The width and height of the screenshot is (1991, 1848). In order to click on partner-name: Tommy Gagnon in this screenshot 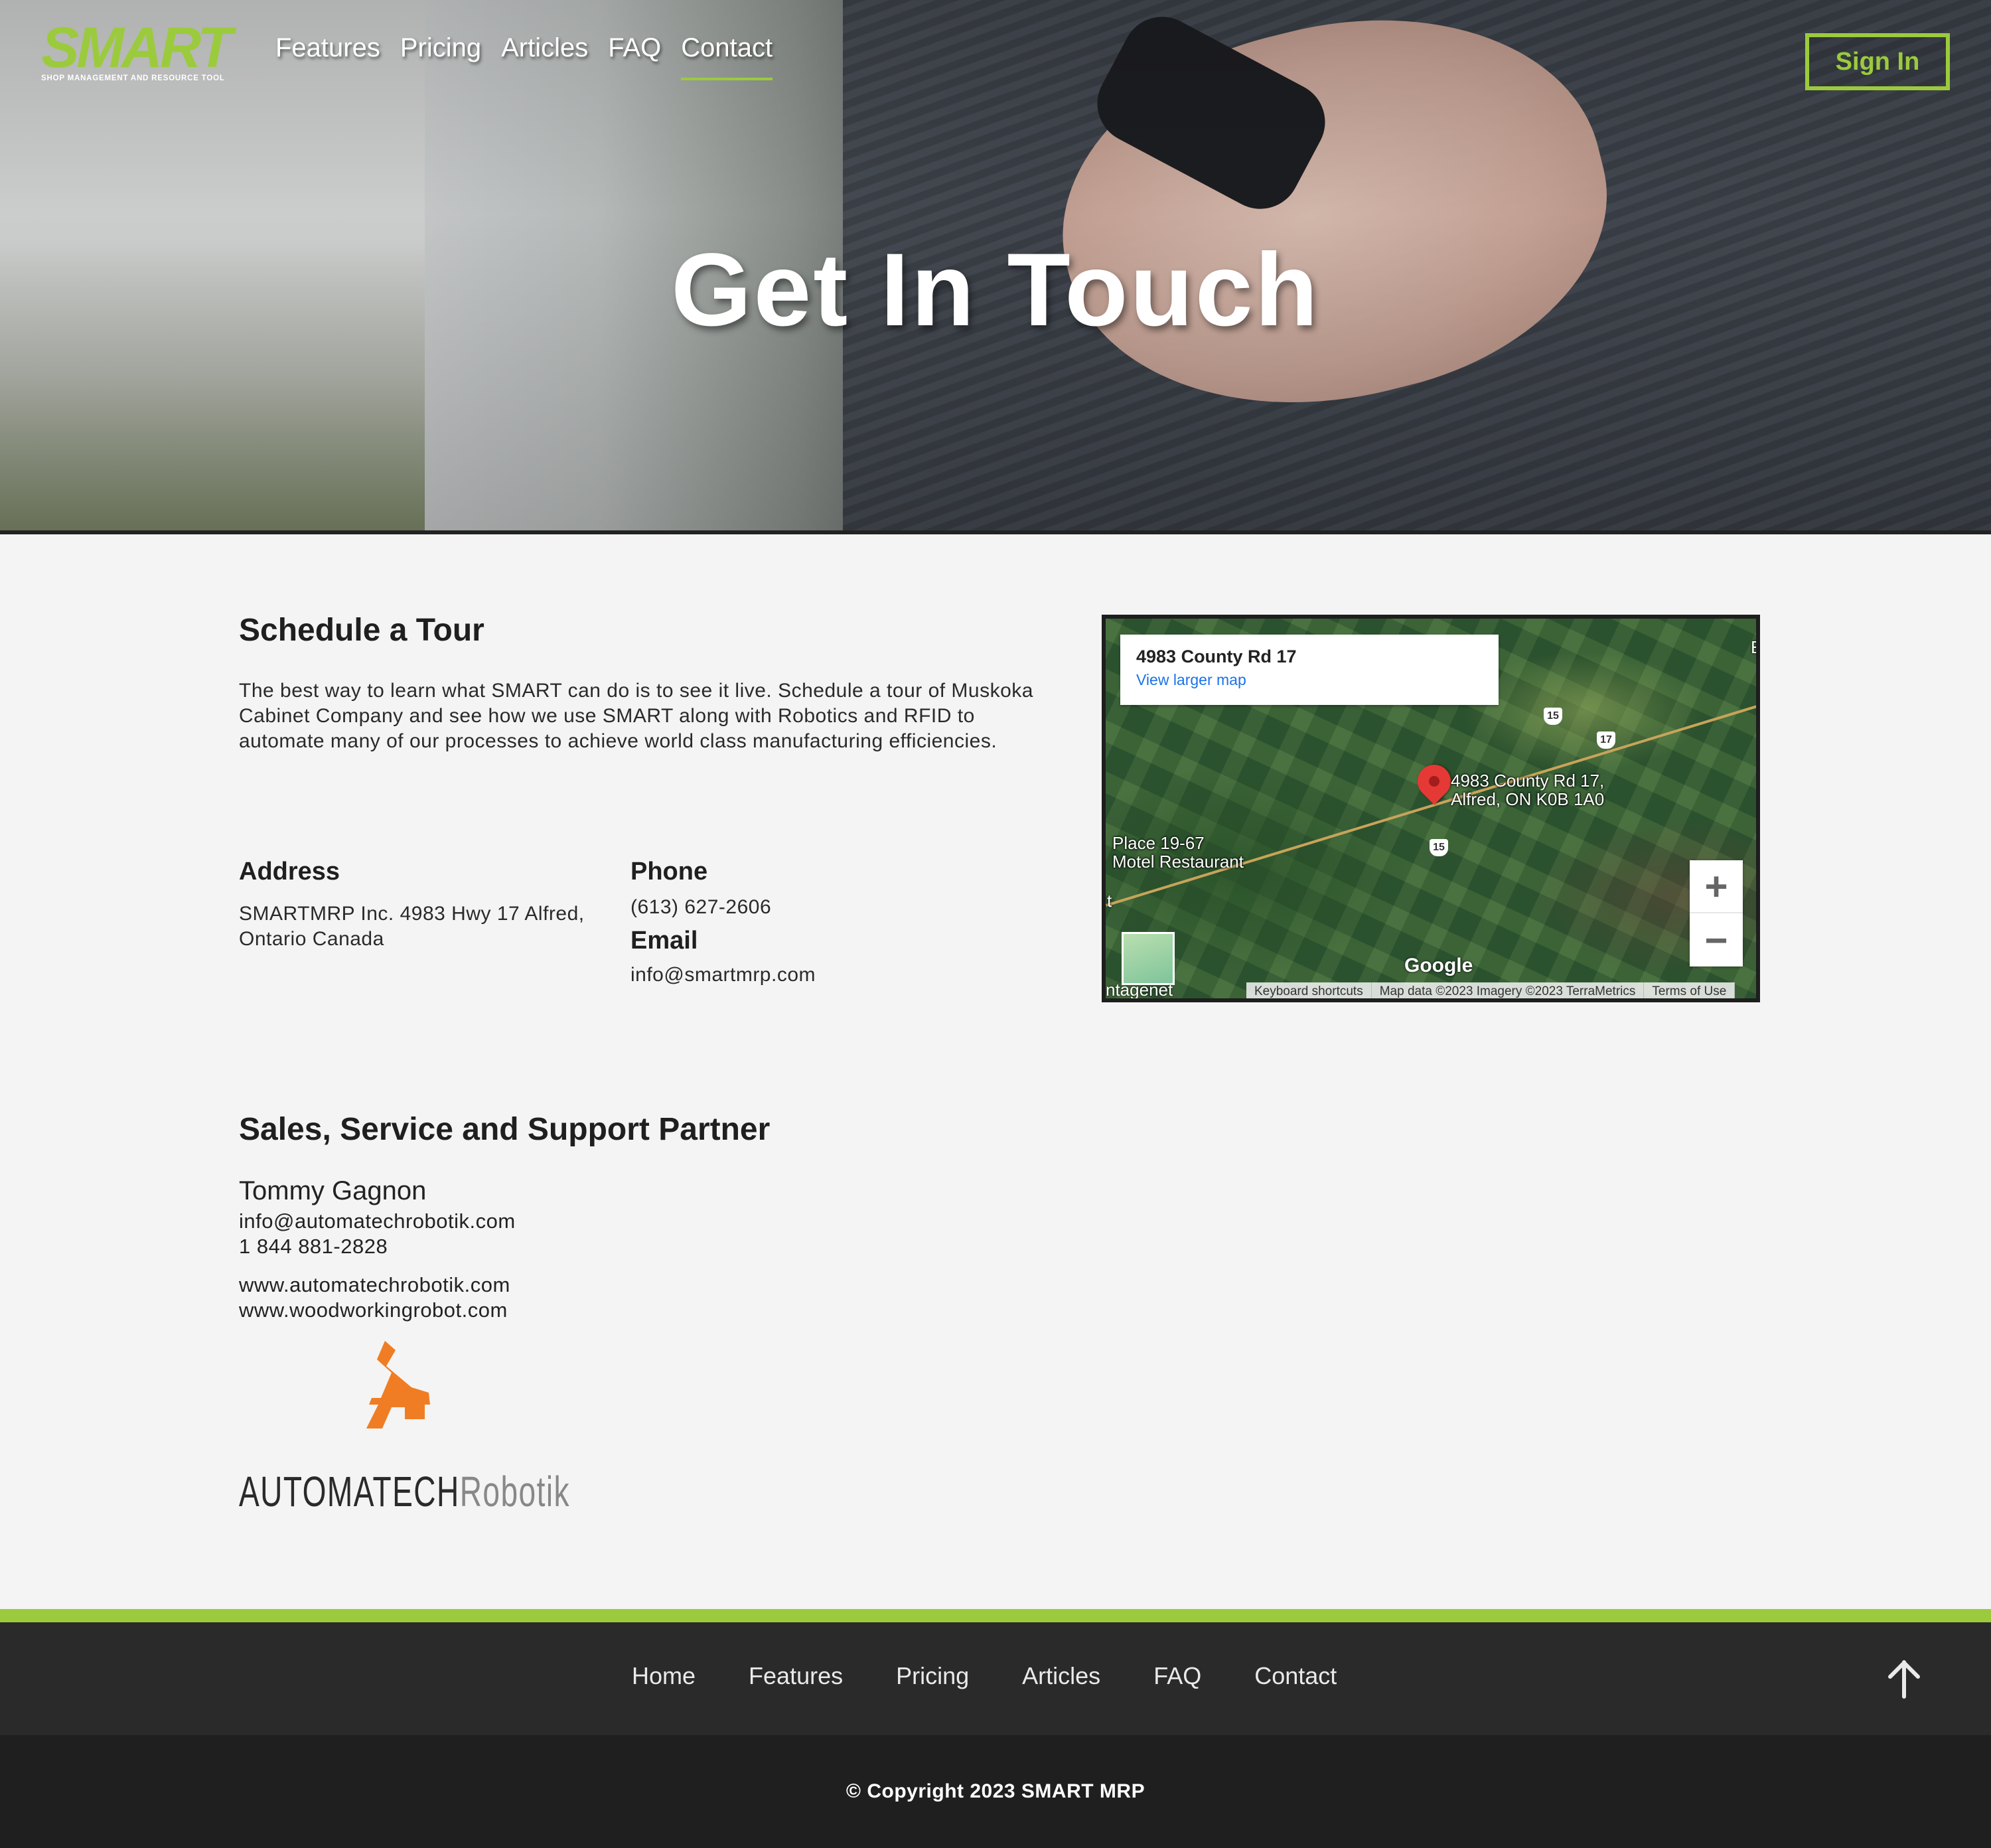, I will do `click(333, 1191)`.